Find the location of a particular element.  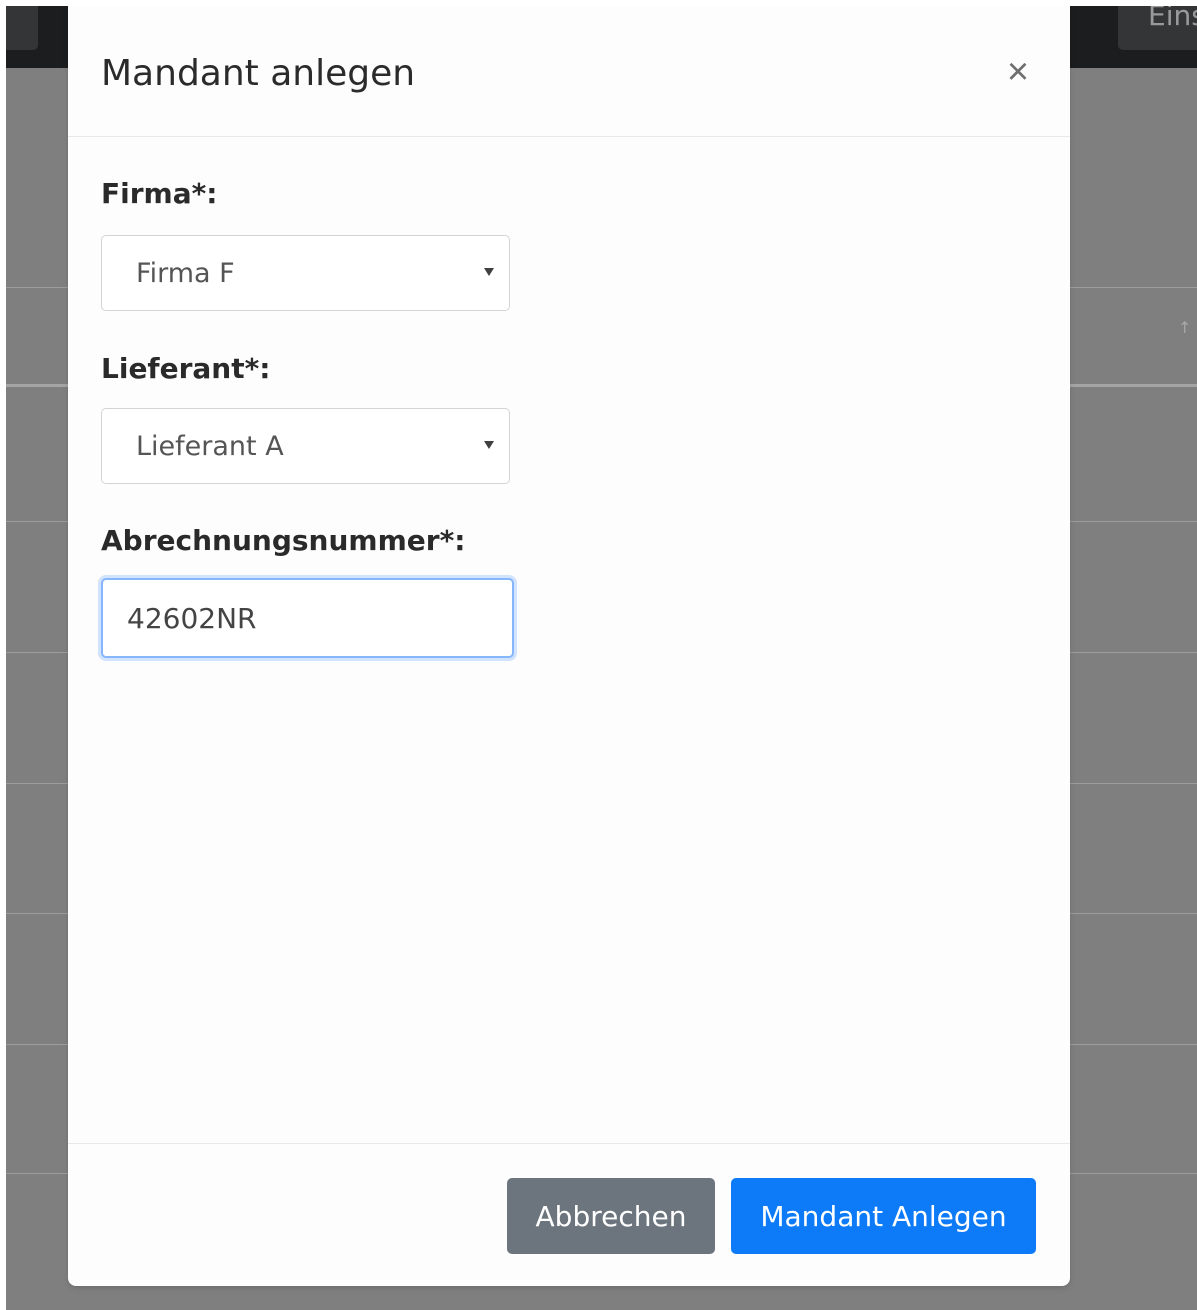

close-icon: × is located at coordinates (1018, 72).